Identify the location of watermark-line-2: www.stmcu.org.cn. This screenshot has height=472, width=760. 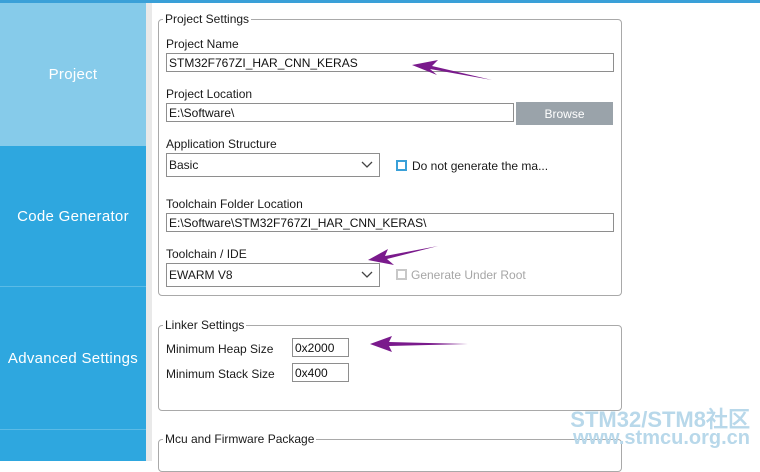
(661, 438).